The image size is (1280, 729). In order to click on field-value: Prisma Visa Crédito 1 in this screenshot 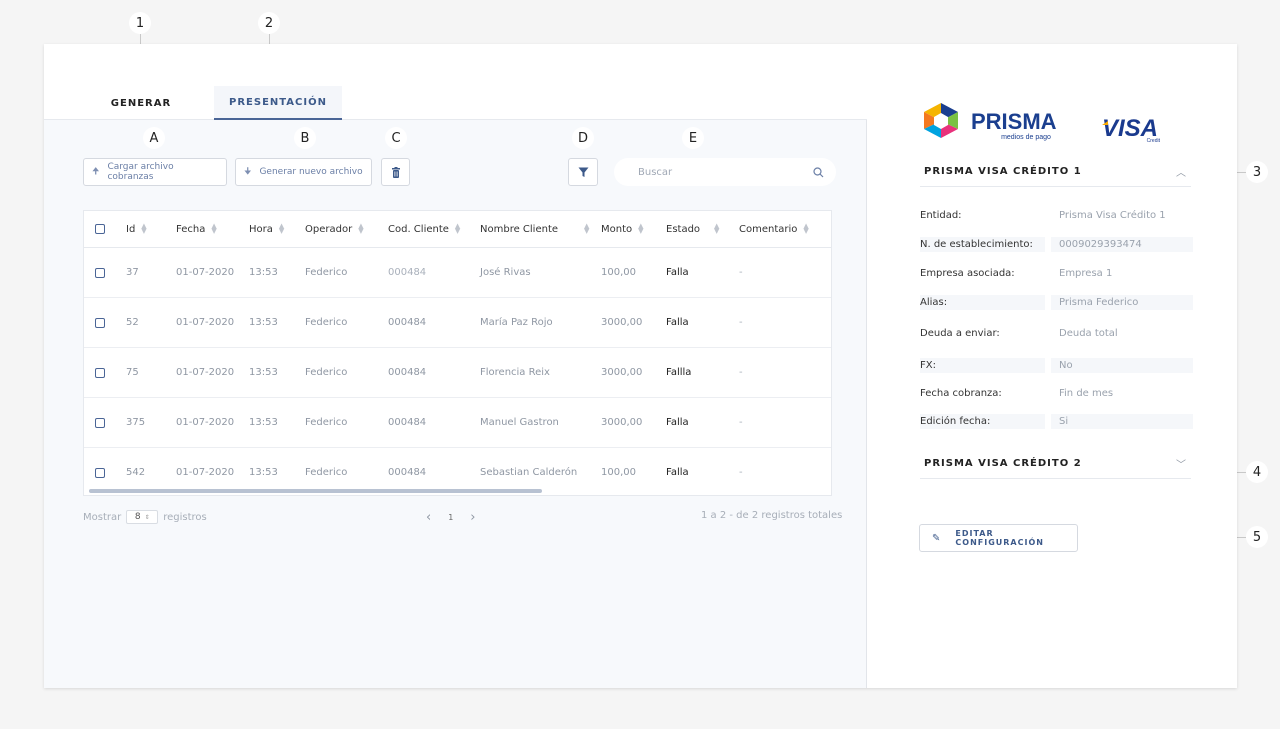, I will do `click(1112, 215)`.